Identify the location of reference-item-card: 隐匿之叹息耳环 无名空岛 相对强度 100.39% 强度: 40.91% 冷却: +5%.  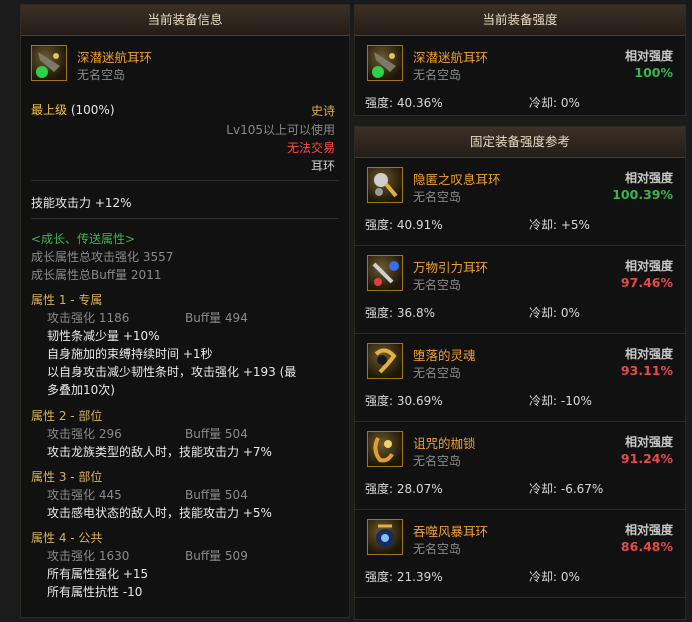
(520, 201).